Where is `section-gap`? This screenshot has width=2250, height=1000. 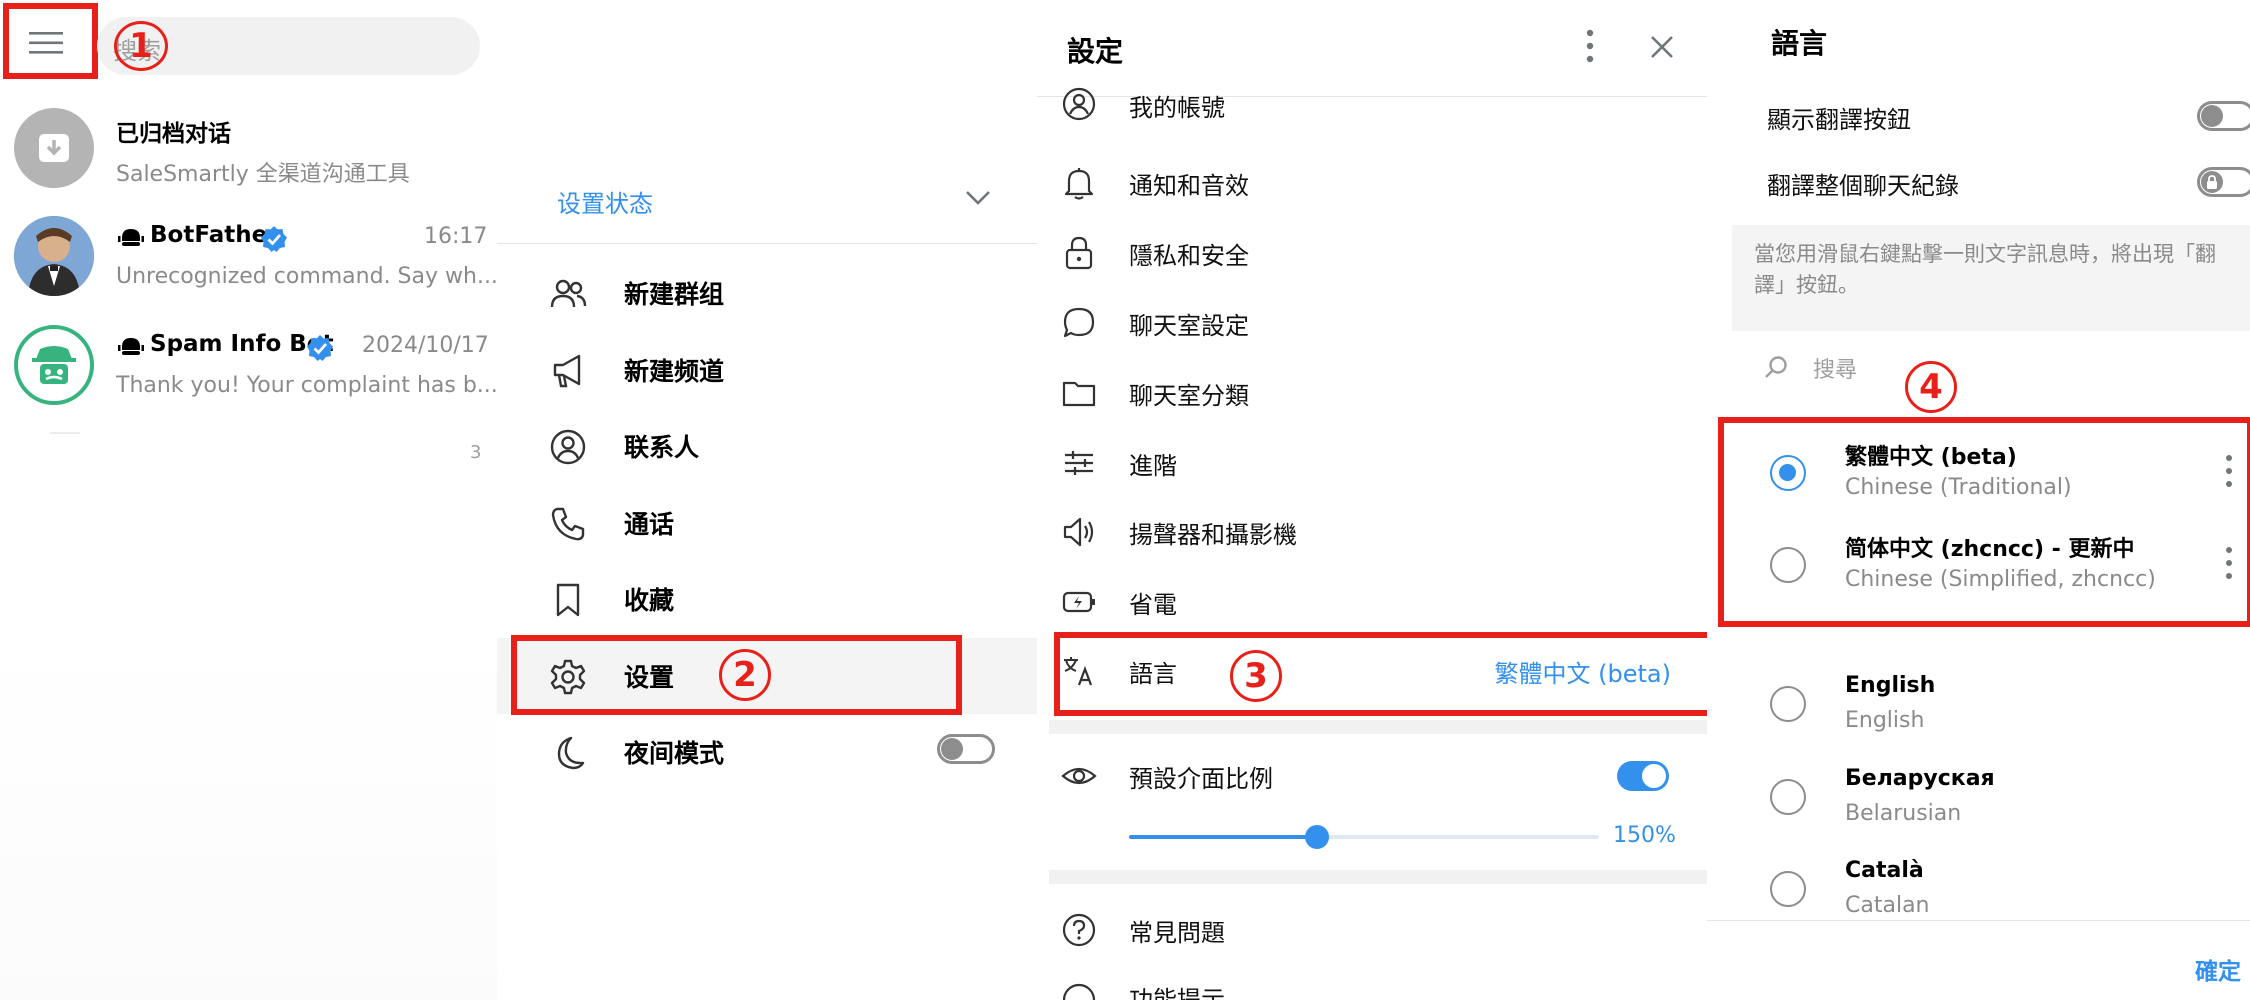
section-gap is located at coordinates (1378, 877).